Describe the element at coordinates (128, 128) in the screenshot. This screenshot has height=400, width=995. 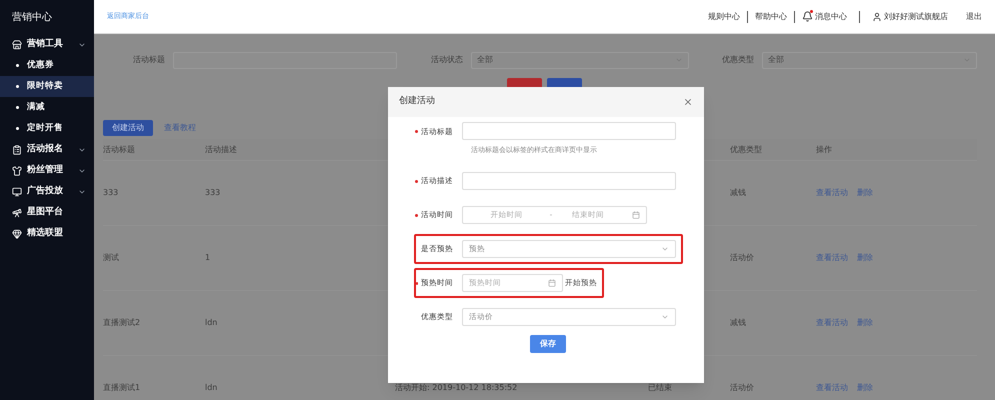
I see `create-button: 创建活动` at that location.